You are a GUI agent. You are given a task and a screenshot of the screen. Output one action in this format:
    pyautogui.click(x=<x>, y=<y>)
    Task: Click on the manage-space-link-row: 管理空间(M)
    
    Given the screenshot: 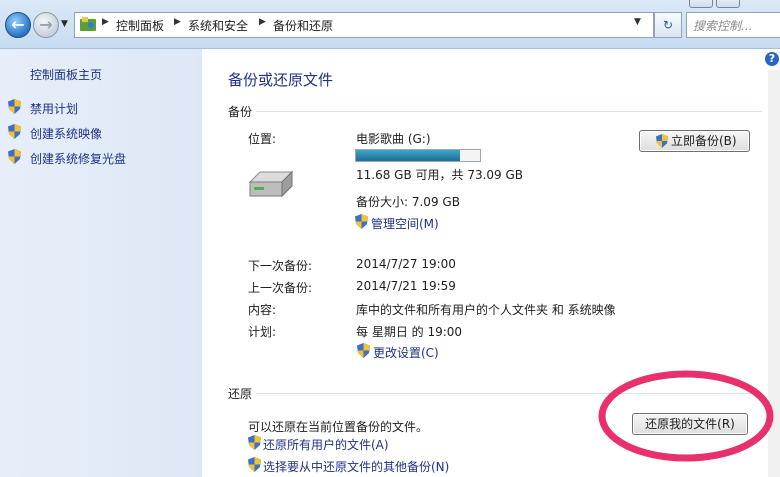 What is the action you would take?
    pyautogui.click(x=405, y=223)
    